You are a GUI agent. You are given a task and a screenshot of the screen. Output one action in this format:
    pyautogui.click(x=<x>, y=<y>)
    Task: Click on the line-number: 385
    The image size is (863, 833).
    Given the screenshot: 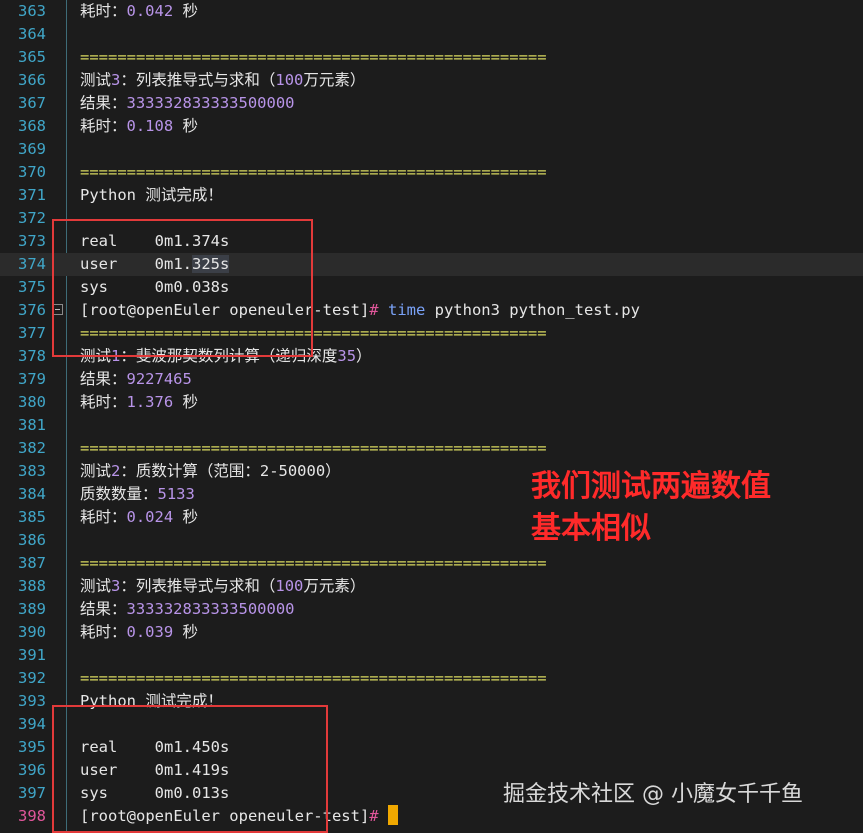 What is the action you would take?
    pyautogui.click(x=32, y=517)
    